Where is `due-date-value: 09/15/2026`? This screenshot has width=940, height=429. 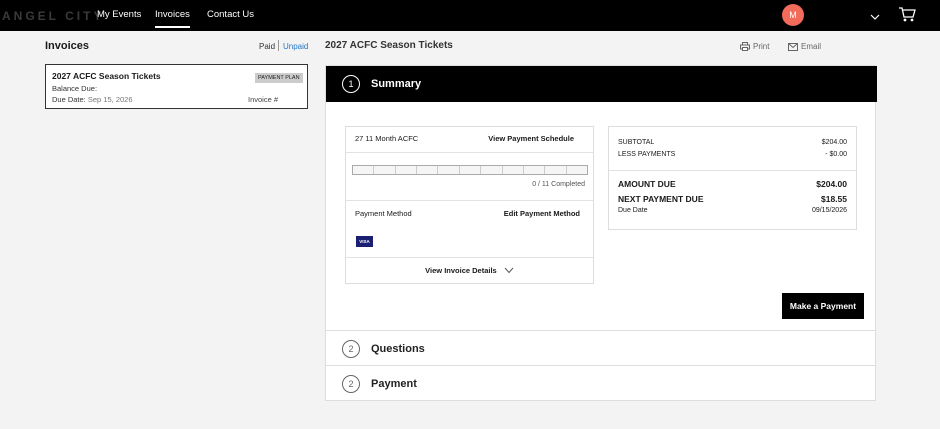 due-date-value: 09/15/2026 is located at coordinates (829, 210).